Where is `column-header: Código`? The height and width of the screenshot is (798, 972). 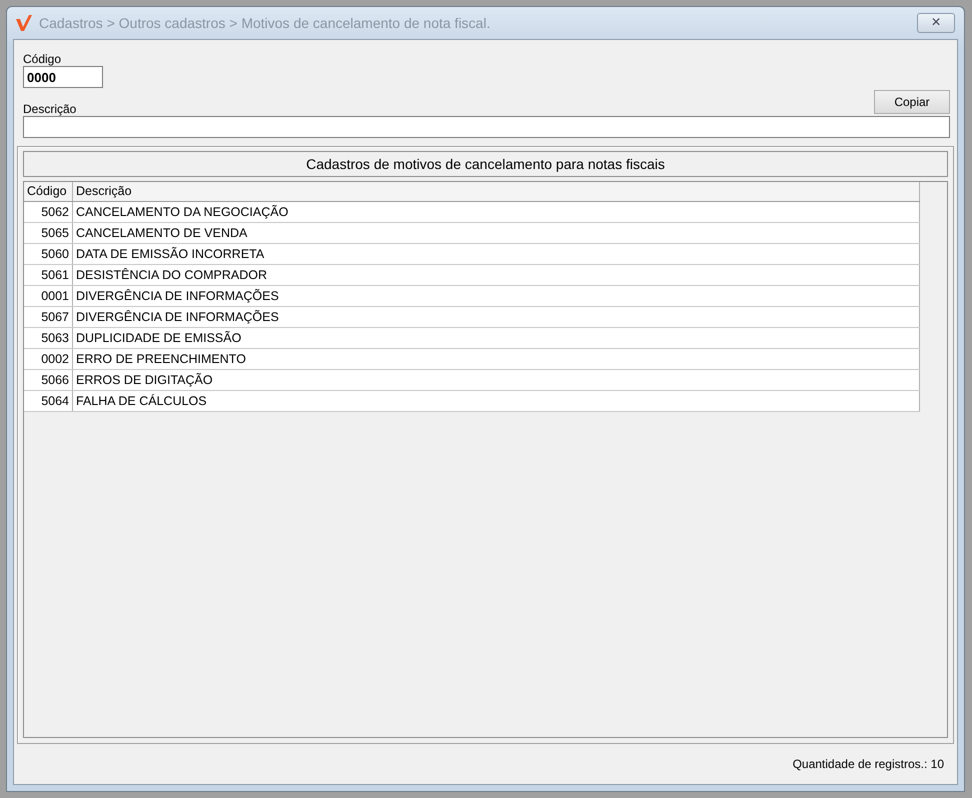
column-header: Código is located at coordinates (48, 191).